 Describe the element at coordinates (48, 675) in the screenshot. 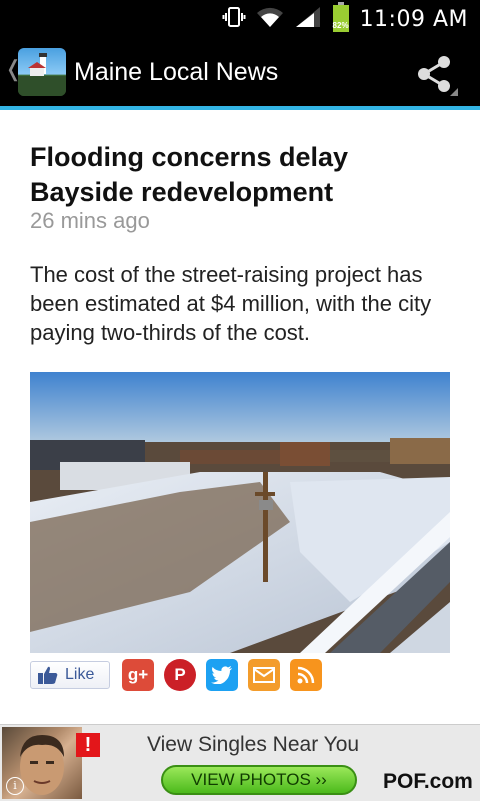

I see `thumbs-up-icon` at that location.